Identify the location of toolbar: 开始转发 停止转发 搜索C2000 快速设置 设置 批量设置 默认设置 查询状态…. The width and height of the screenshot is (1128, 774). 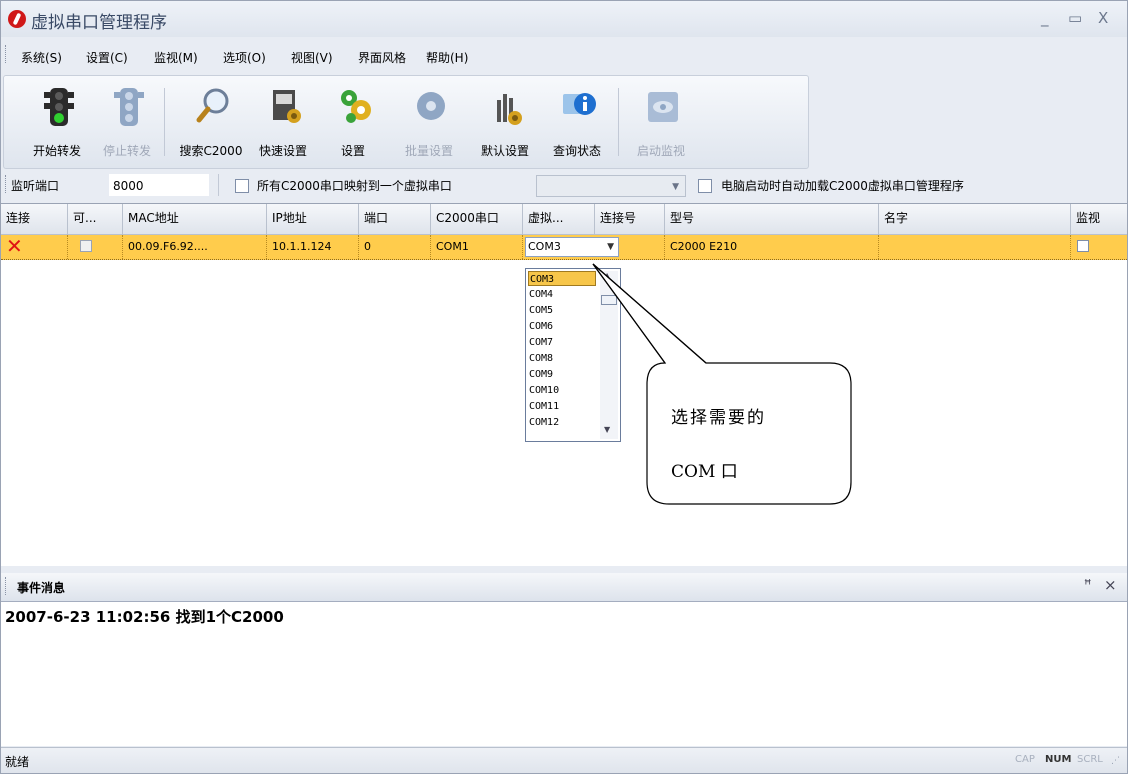
(406, 122).